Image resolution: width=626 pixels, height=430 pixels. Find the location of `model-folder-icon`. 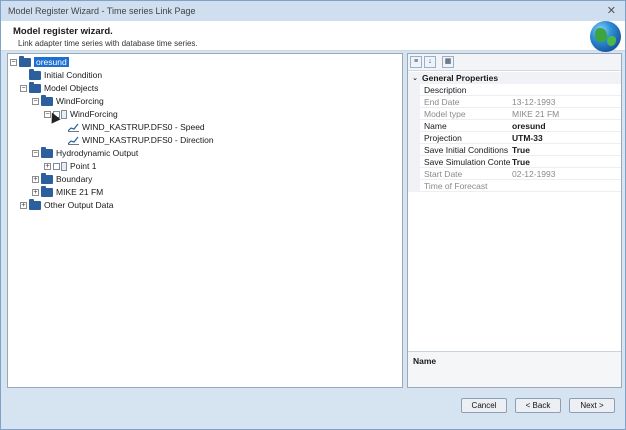

model-folder-icon is located at coordinates (25, 61).